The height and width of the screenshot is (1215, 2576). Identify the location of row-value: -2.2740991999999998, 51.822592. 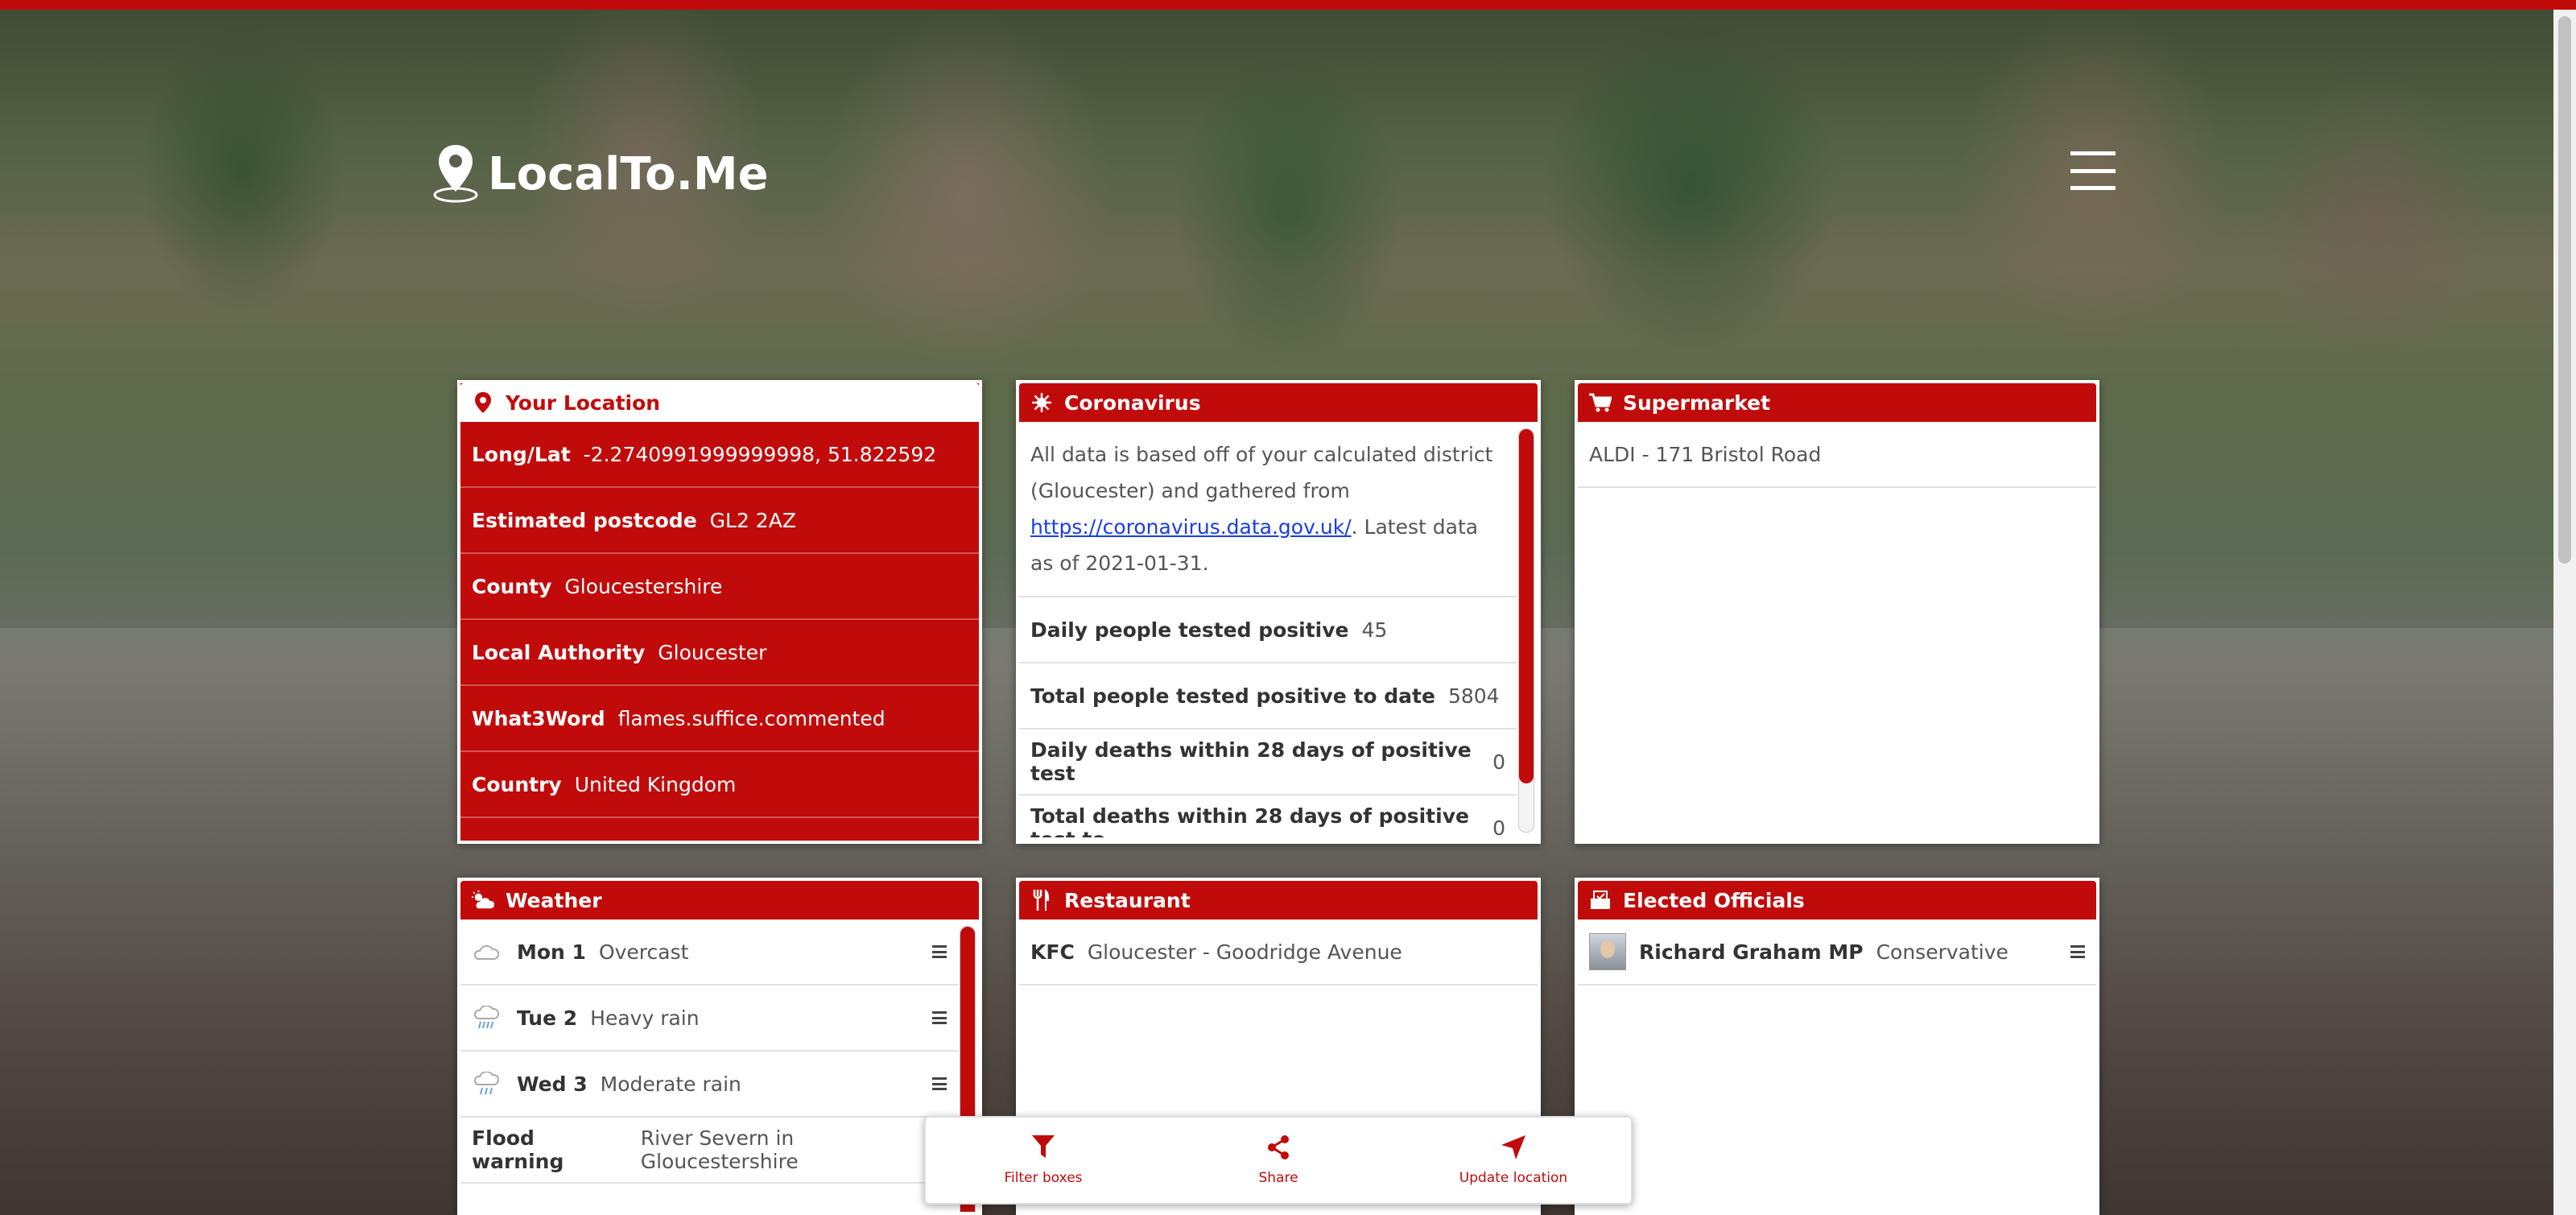
(760, 454).